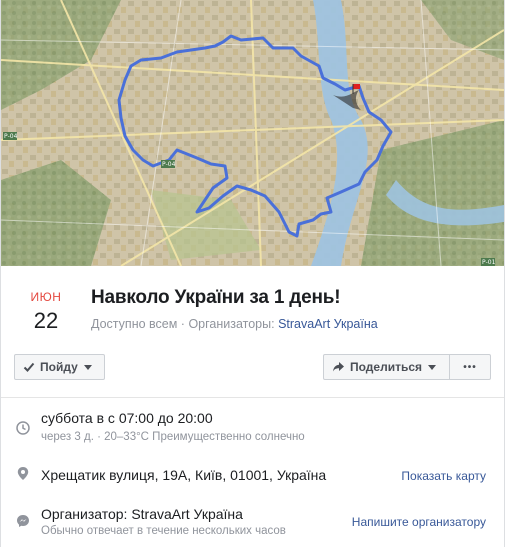 Image resolution: width=505 pixels, height=547 pixels. Describe the element at coordinates (356, 86) in the screenshot. I see `finish-flag-icon` at that location.